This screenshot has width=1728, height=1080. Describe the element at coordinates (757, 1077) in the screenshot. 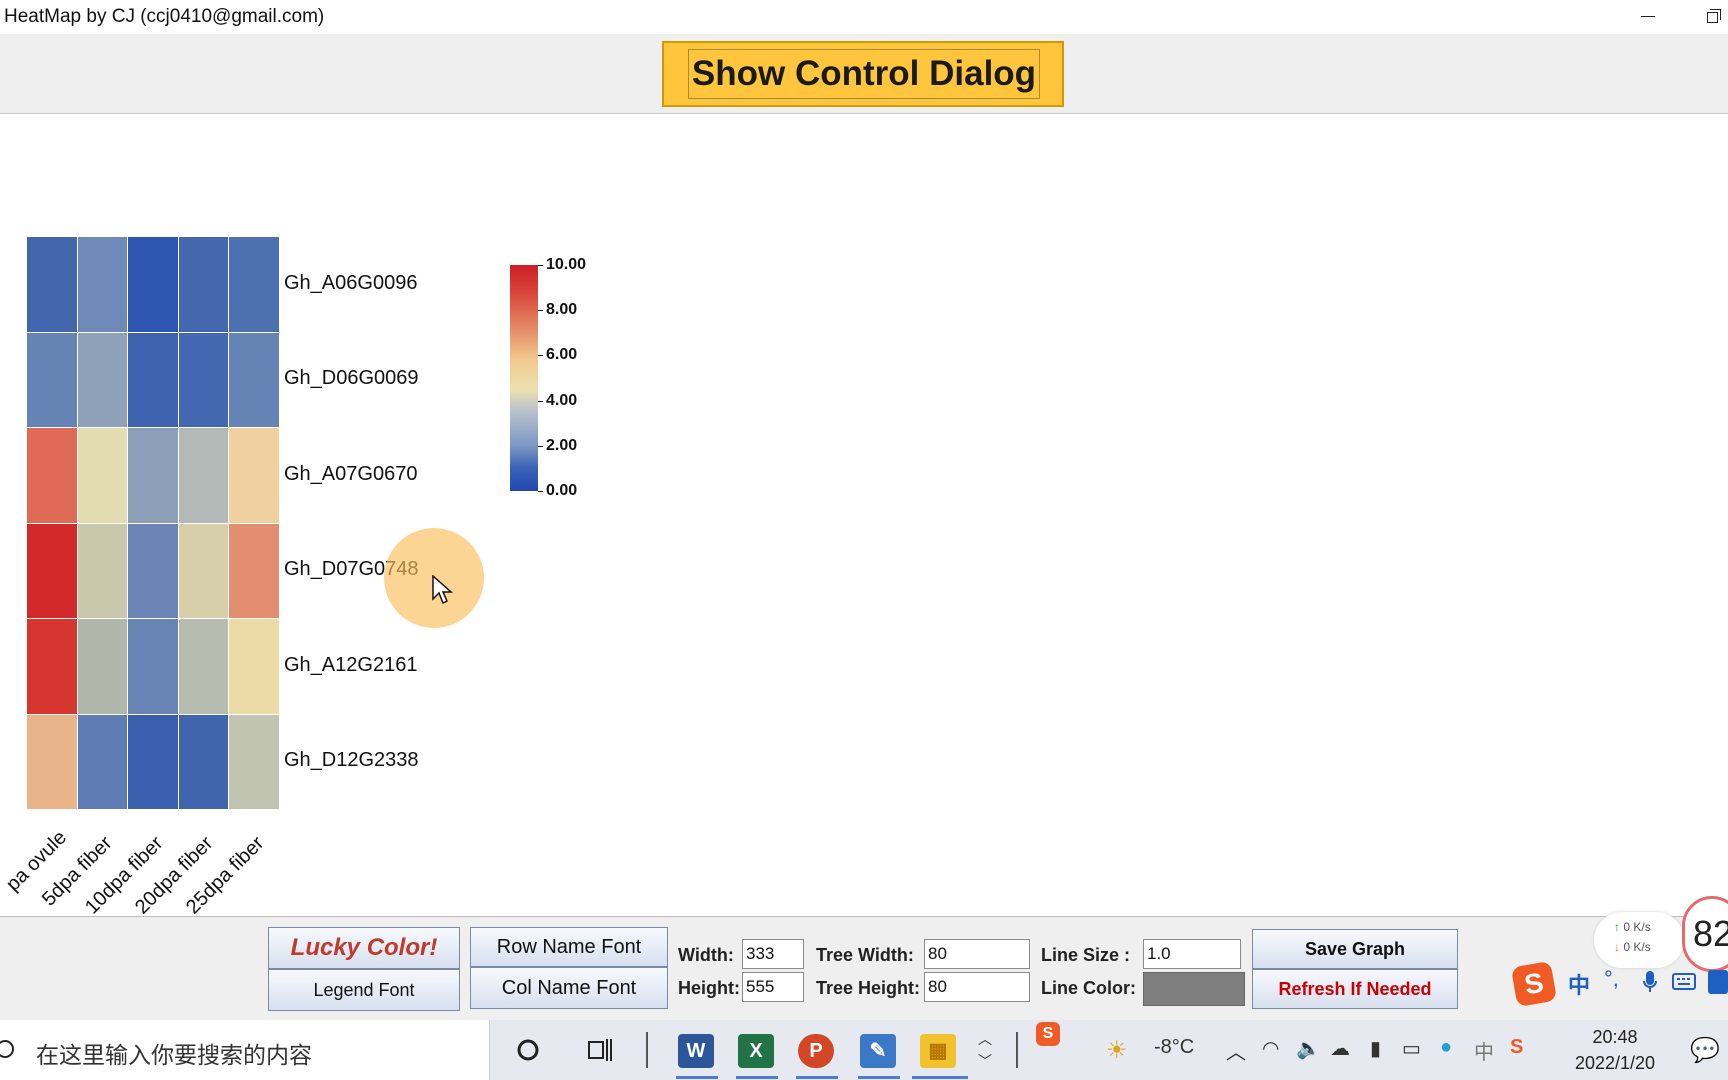

I see `excel-active-indicator` at that location.